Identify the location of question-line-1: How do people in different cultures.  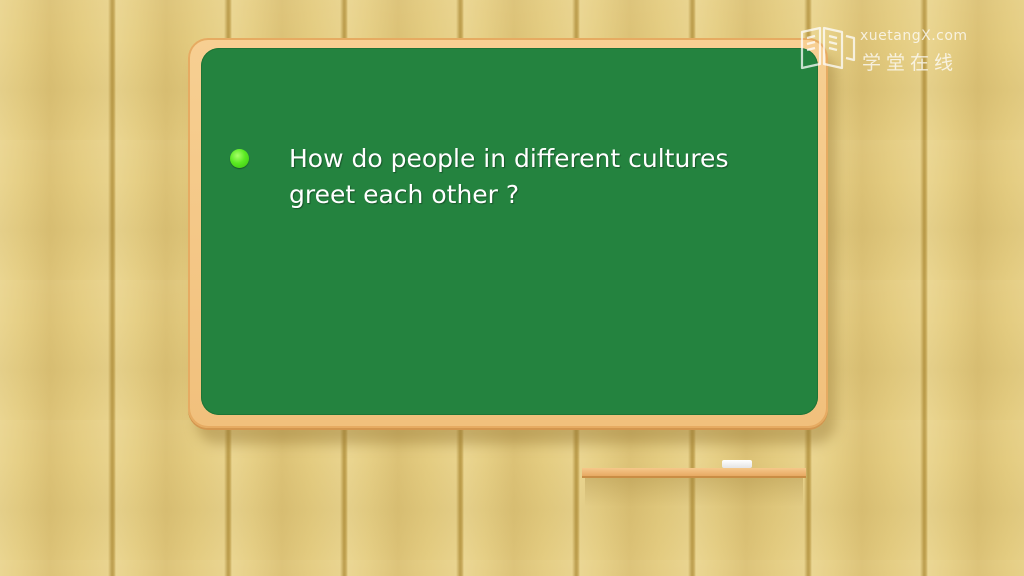
(509, 158).